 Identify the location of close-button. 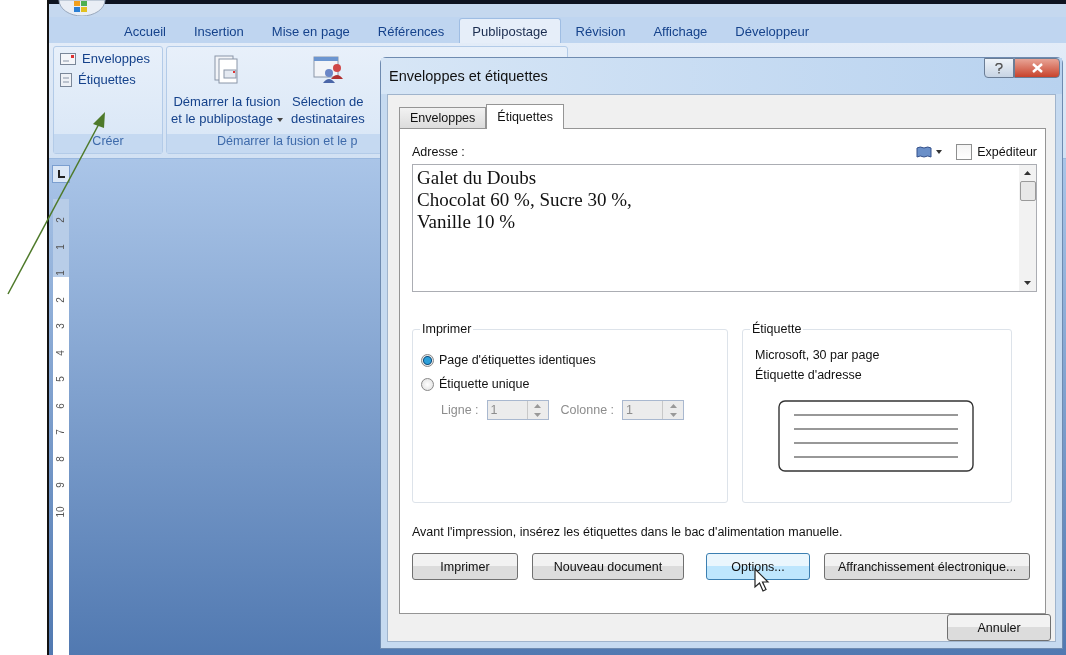
(1037, 68).